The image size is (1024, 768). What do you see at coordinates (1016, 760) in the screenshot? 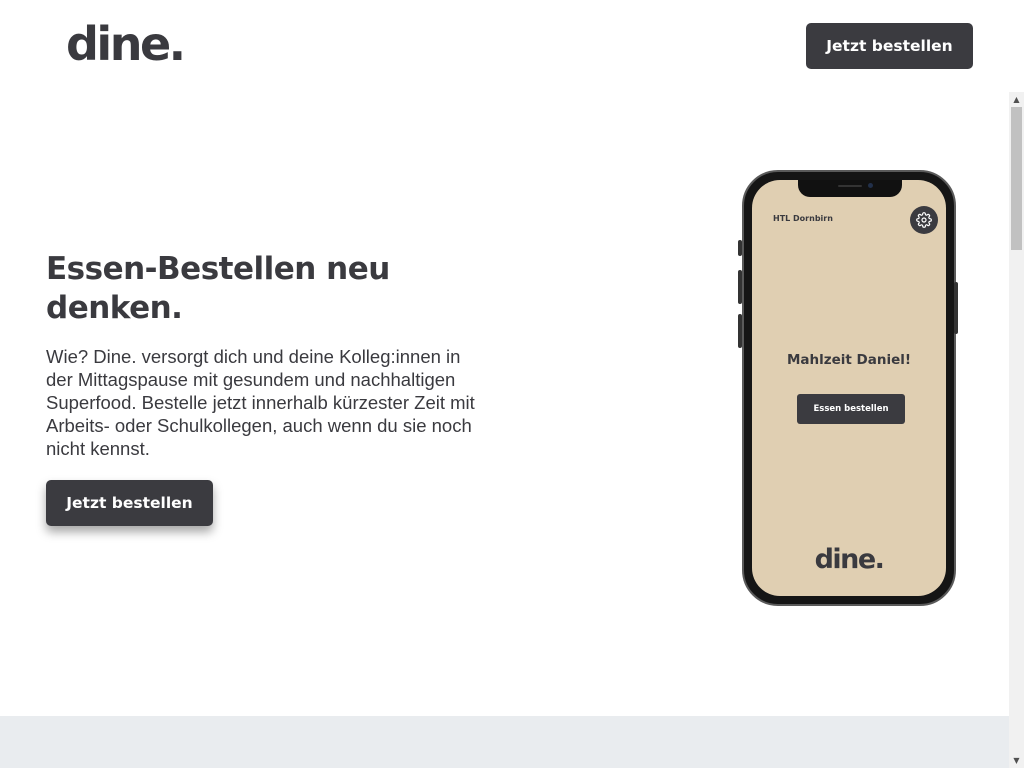
I see `scroll-down-icon: ▼` at bounding box center [1016, 760].